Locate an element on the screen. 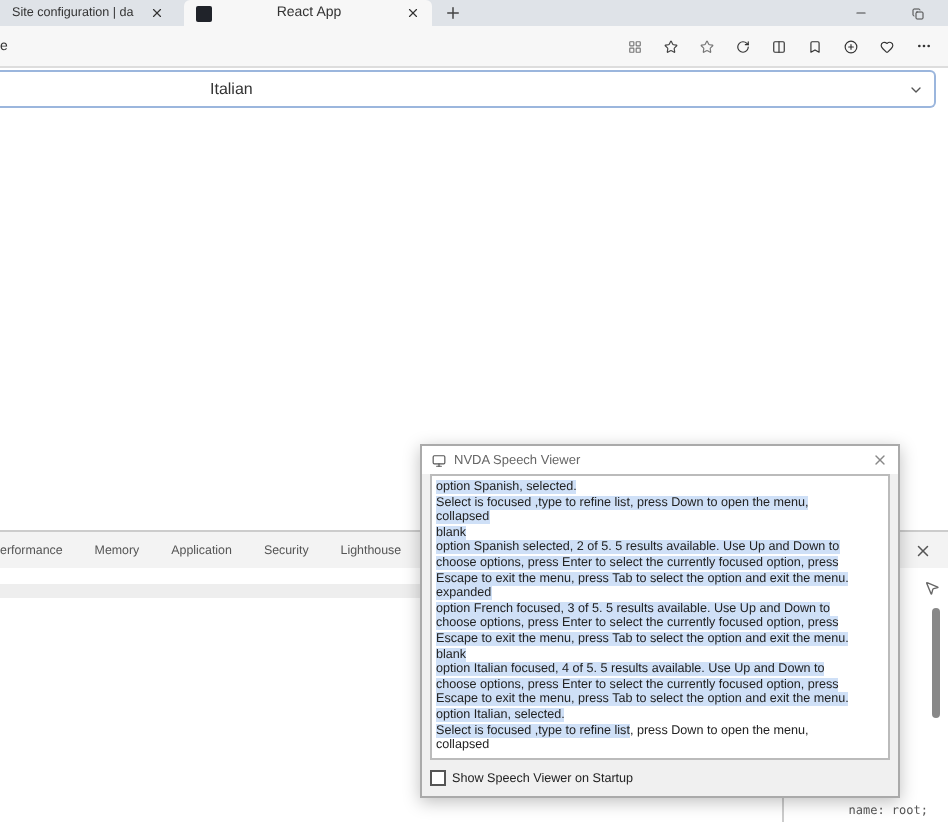 This screenshot has height=822, width=948. new-tab-icon is located at coordinates (453, 13).